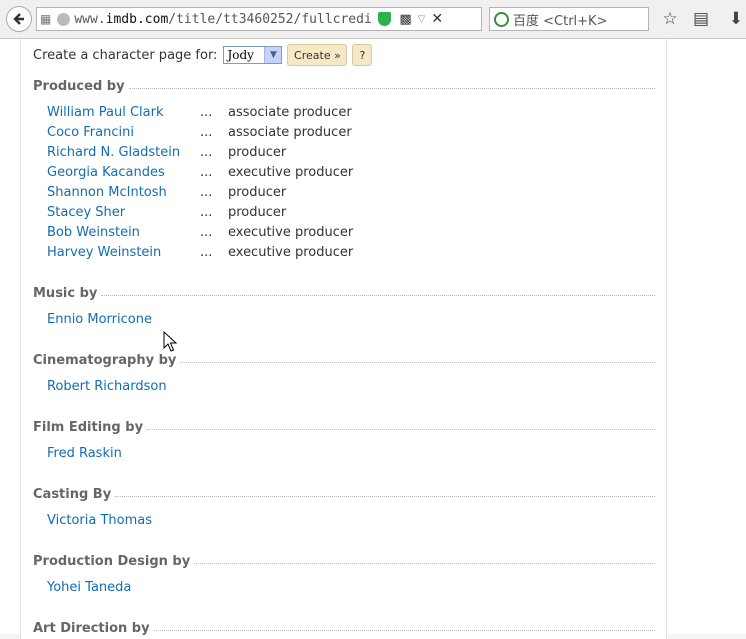 The height and width of the screenshot is (639, 746). I want to click on credit-name-link: Stacey Sher, so click(86, 212).